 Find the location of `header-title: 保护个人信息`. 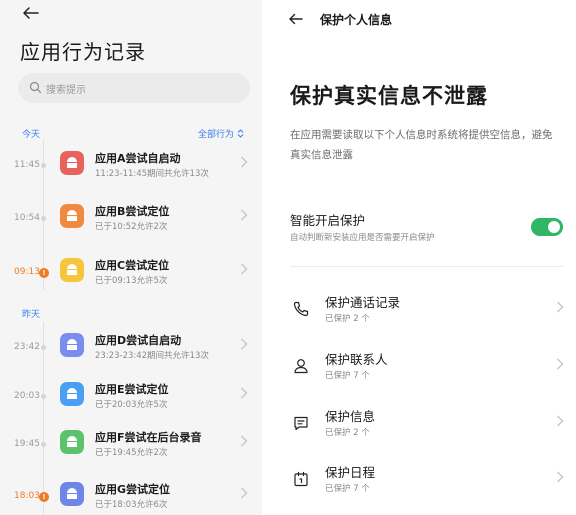

header-title: 保护个人信息 is located at coordinates (356, 20).